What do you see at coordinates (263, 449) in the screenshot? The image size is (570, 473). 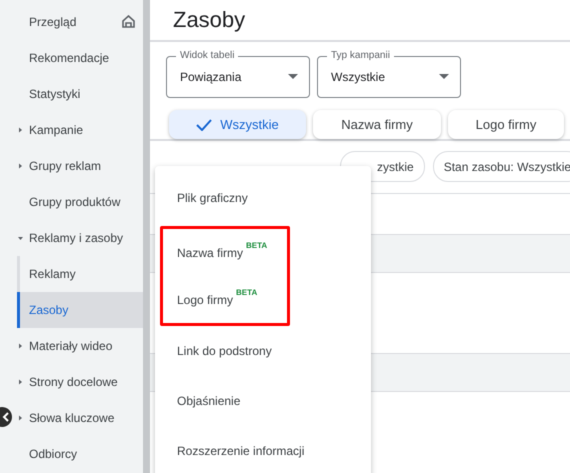 I see `menu-item: Rozszerzenie informacji` at bounding box center [263, 449].